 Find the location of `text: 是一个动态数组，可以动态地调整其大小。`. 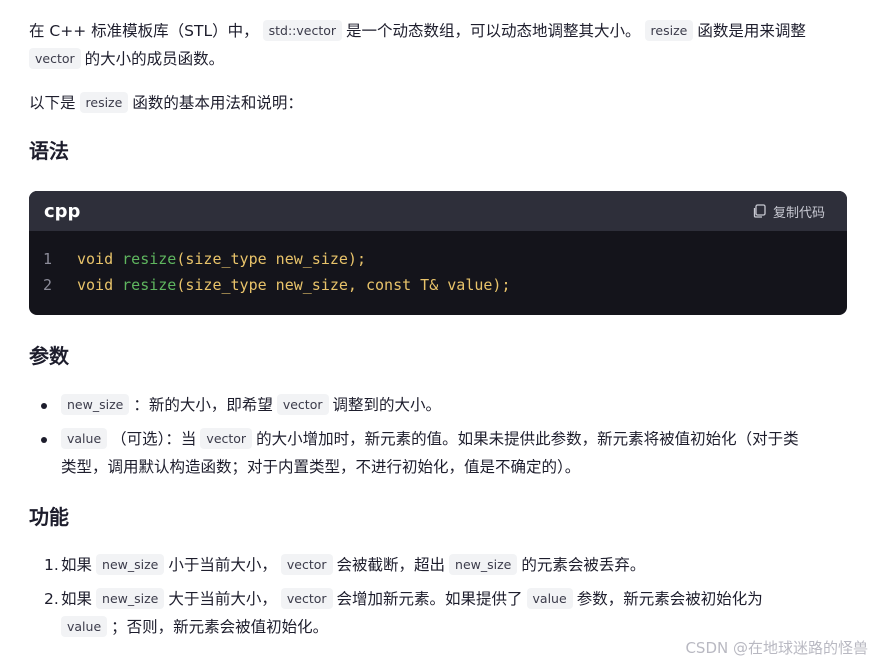

text: 是一个动态数组，可以动态地调整其大小。 is located at coordinates (493, 31).